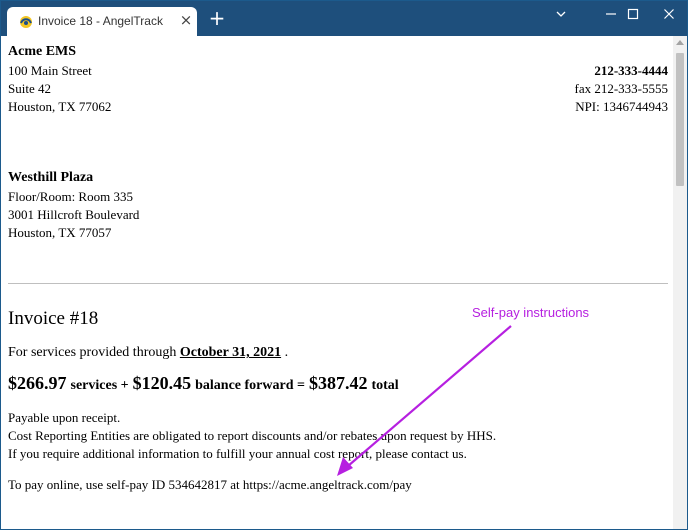 This screenshot has height=530, width=688. I want to click on tab-title: Invoice 18 - AngelTrack, so click(100, 21).